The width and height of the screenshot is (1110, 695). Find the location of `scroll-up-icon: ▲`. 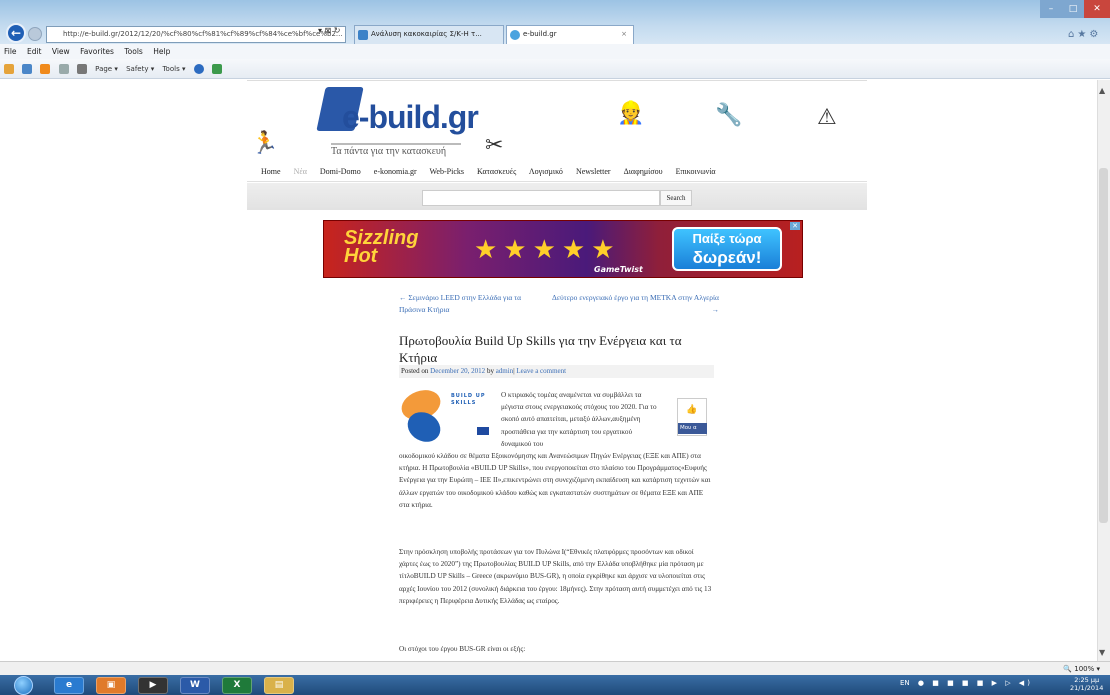

scroll-up-icon: ▲ is located at coordinates (1102, 90).